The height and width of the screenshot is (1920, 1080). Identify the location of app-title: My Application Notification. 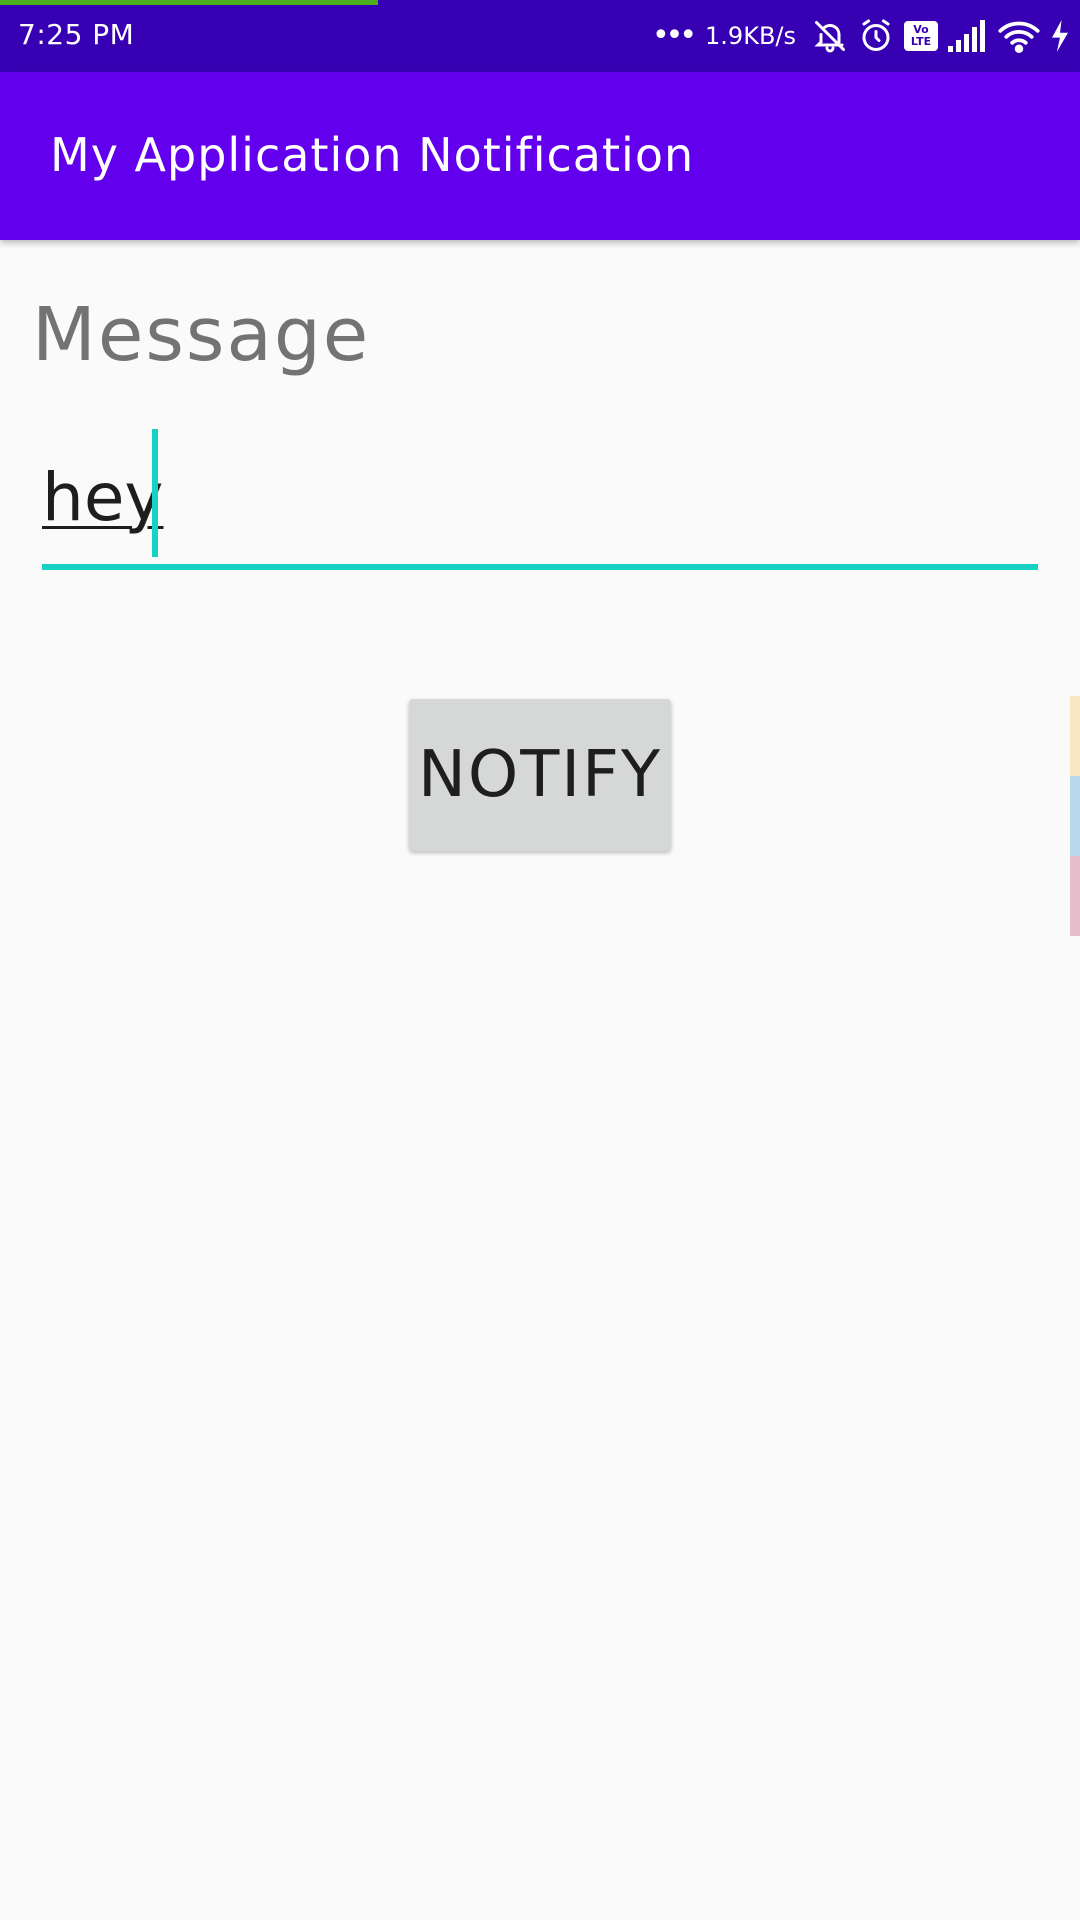
(372, 155).